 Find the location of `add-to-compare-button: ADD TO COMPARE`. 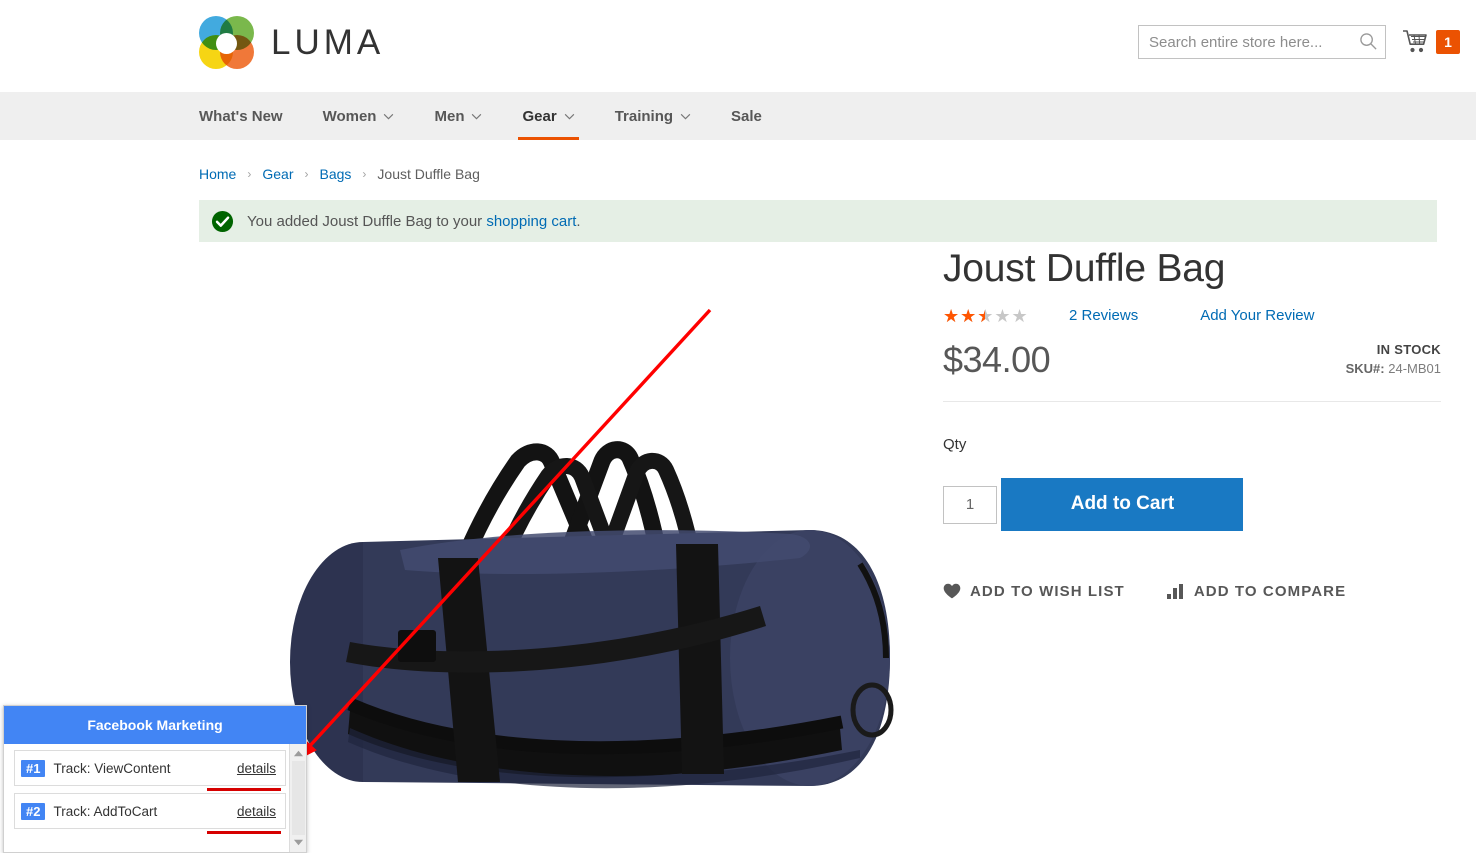

add-to-compare-button: ADD TO COMPARE is located at coordinates (1256, 591).